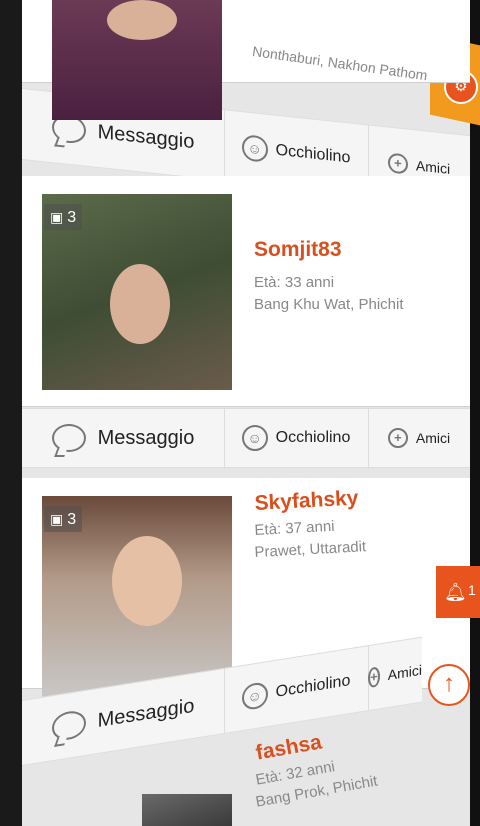 This screenshot has width=480, height=826. What do you see at coordinates (340, 63) in the screenshot?
I see `profile-location: Nonthaburi, Nakhon Pathom` at bounding box center [340, 63].